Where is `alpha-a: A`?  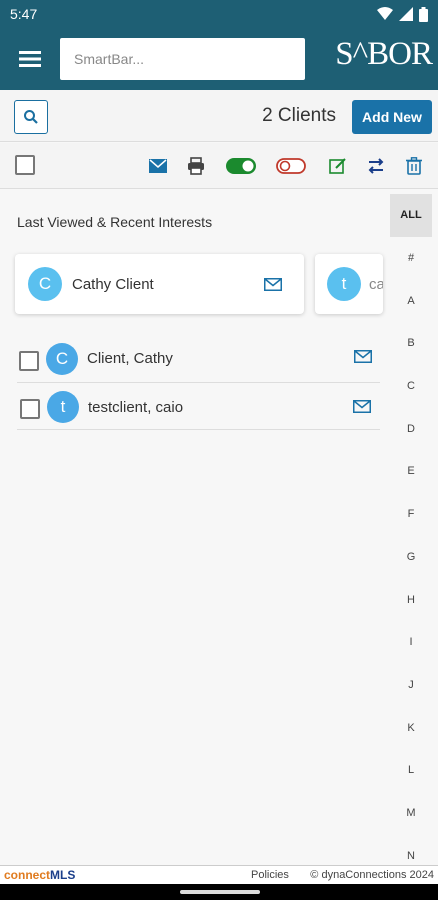
alpha-a: A is located at coordinates (411, 300).